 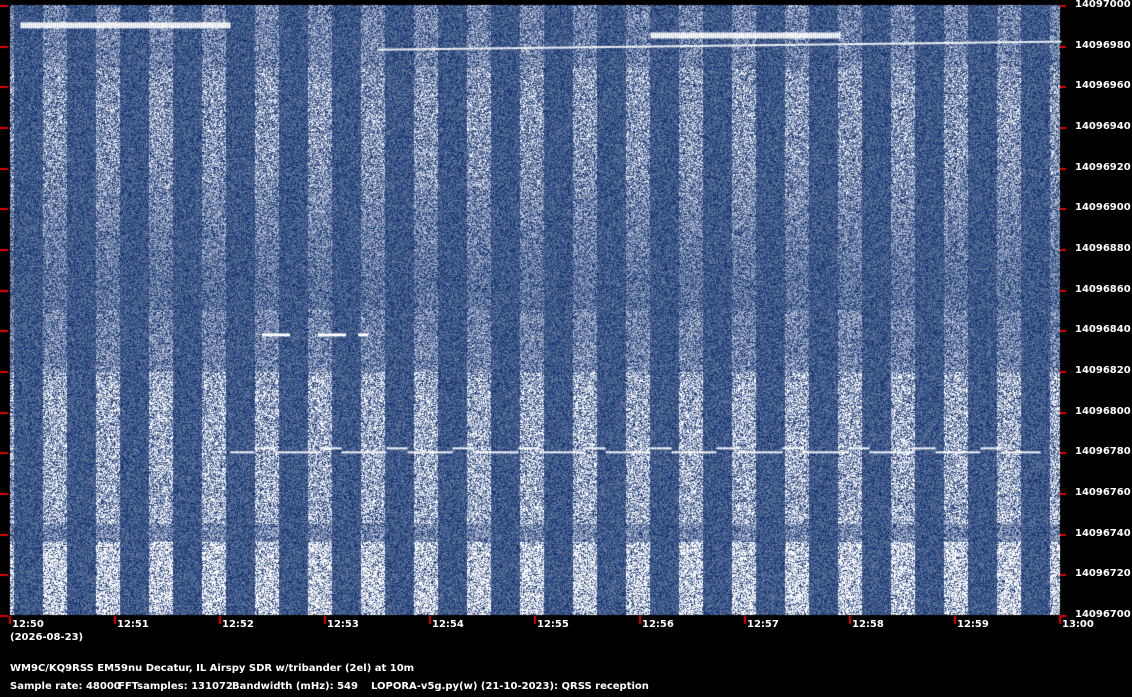 What do you see at coordinates (868, 624) in the screenshot?
I see `x-tick-label: 12:58` at bounding box center [868, 624].